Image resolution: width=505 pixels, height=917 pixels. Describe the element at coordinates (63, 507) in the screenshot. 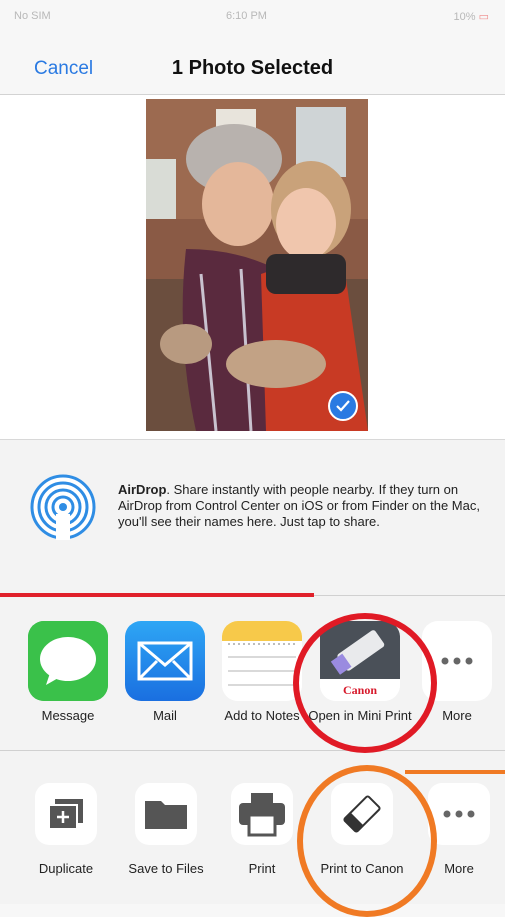

I see `airdrop-icon` at that location.